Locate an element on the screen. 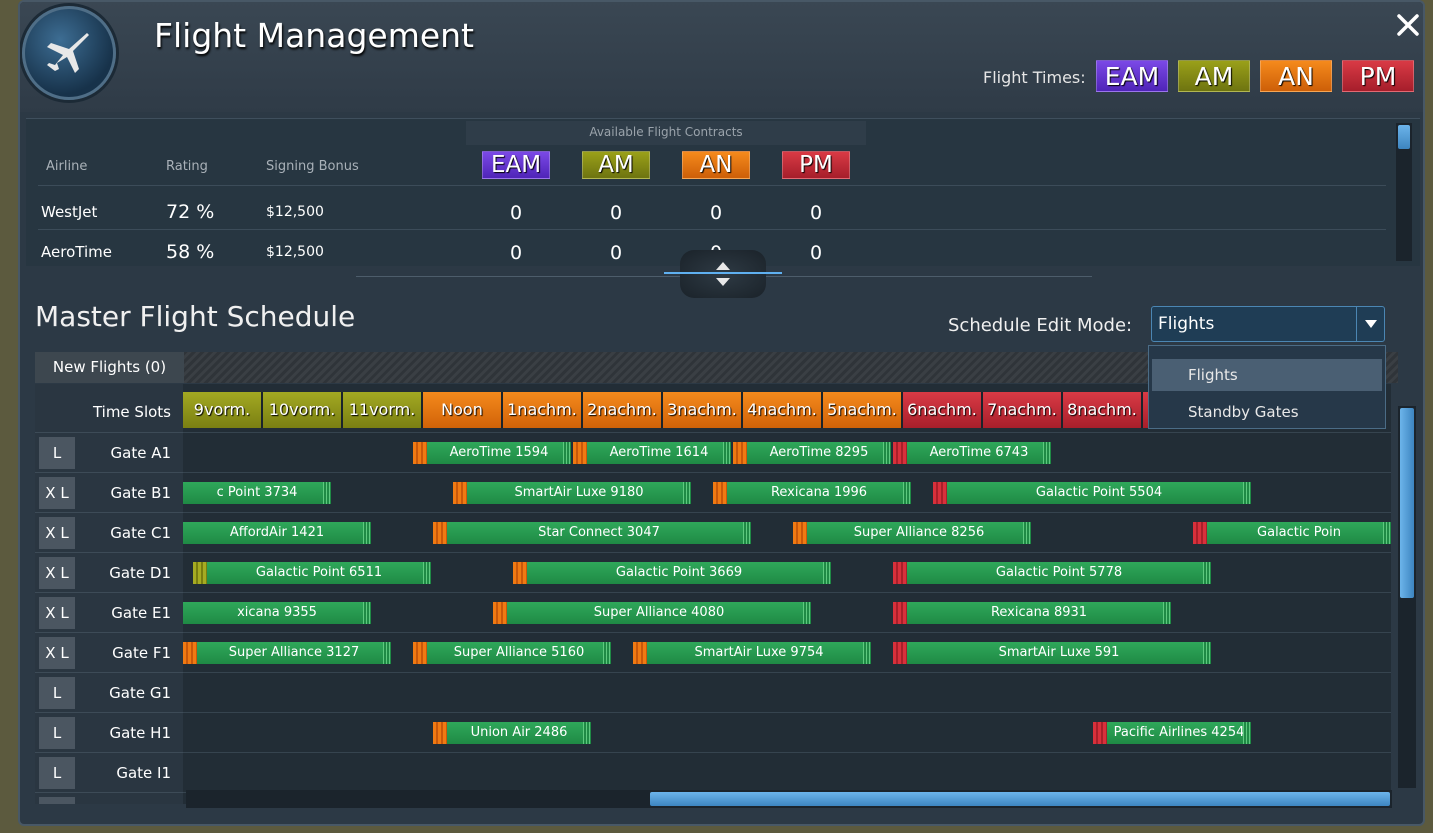 The height and width of the screenshot is (833, 1433). flight-bar: Union Air 2486 is located at coordinates (512, 733).